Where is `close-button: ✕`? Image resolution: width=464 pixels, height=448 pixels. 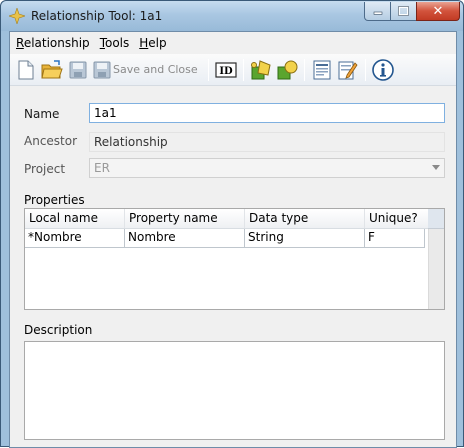
close-button: ✕ is located at coordinates (438, 11).